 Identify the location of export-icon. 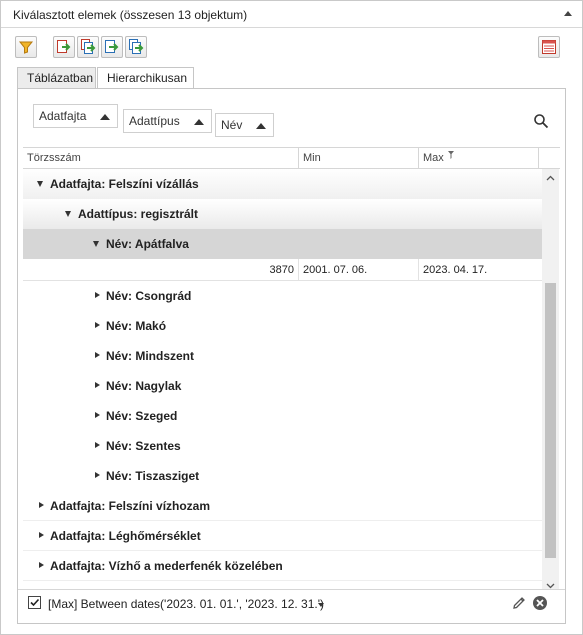
(64, 46).